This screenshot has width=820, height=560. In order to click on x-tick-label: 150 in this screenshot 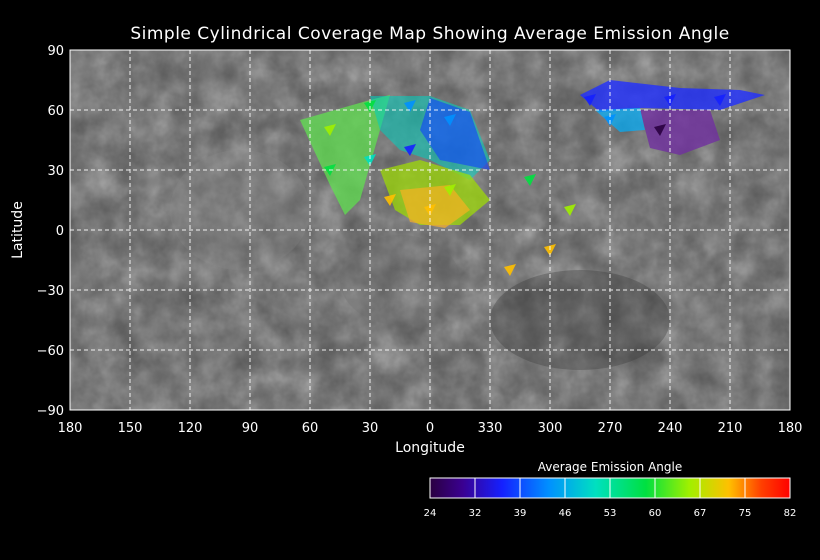, I will do `click(130, 428)`.